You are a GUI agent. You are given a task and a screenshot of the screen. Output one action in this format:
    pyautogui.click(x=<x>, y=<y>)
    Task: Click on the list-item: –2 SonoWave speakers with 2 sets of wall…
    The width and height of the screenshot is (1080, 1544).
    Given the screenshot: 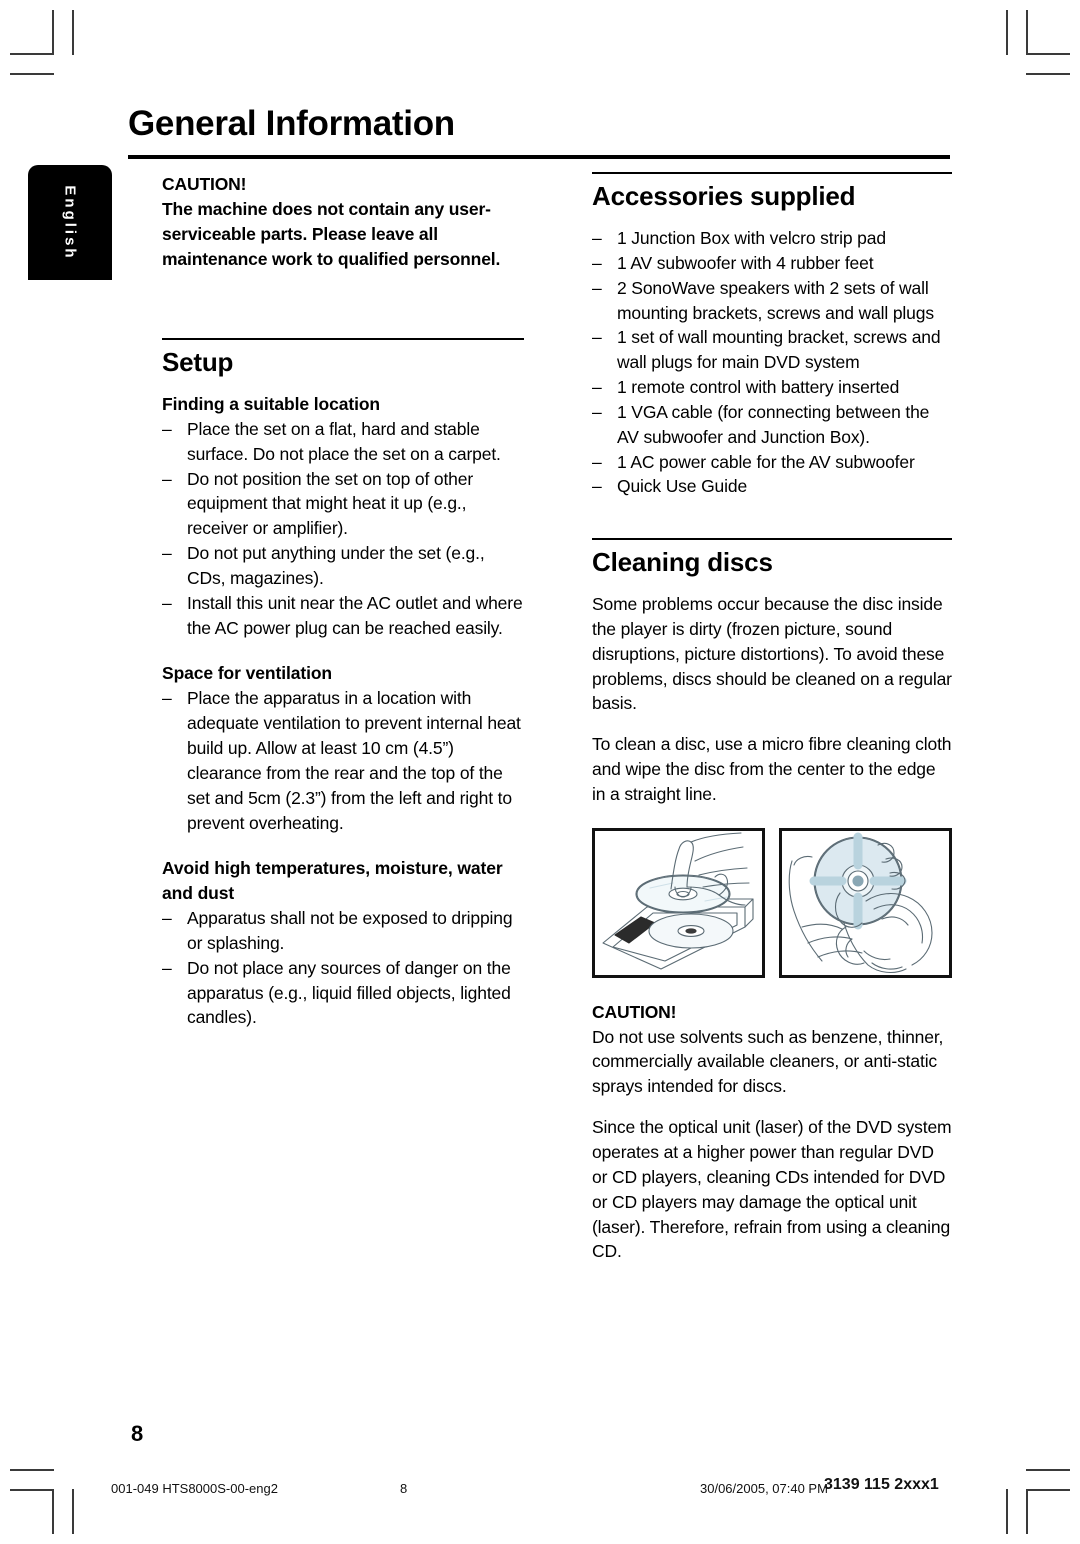 What is the action you would take?
    pyautogui.click(x=763, y=300)
    